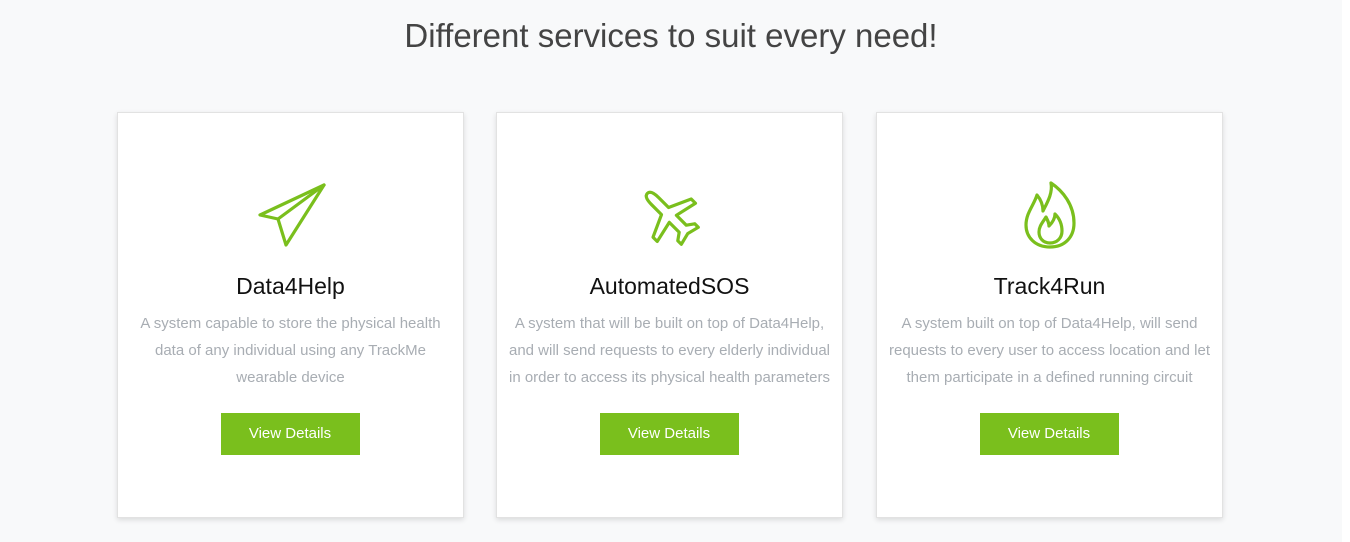 This screenshot has width=1350, height=542. What do you see at coordinates (291, 216) in the screenshot?
I see `paper-plane-icon` at bounding box center [291, 216].